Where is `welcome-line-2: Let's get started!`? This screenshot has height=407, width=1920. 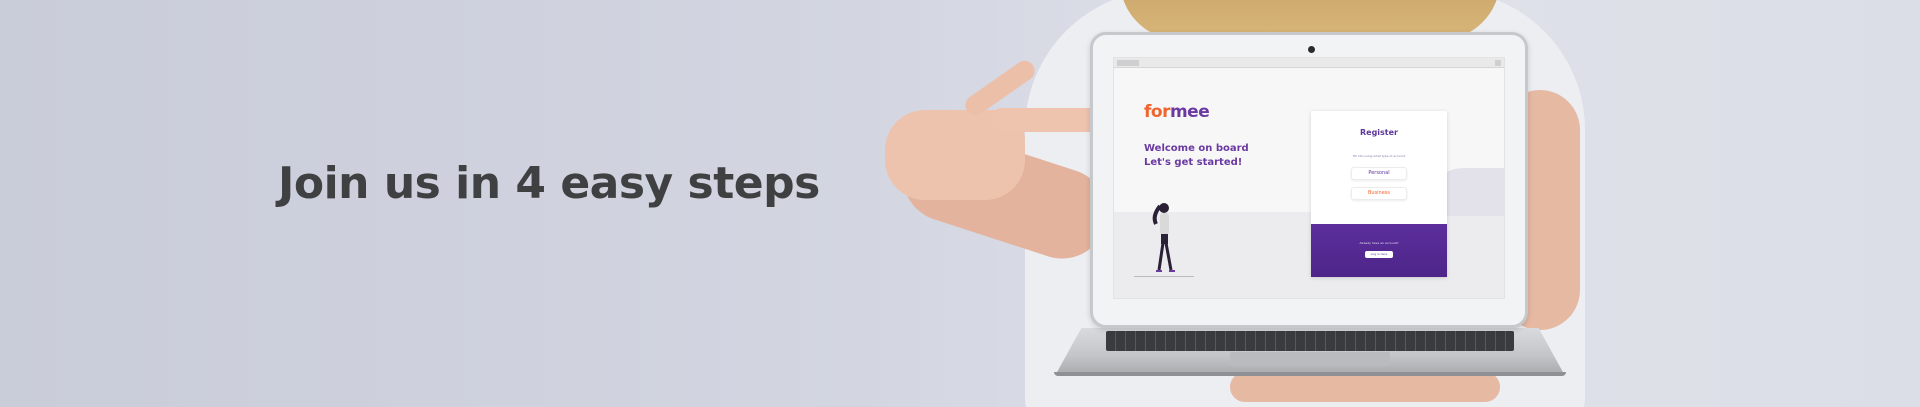
welcome-line-2: Let's get started! is located at coordinates (1193, 162).